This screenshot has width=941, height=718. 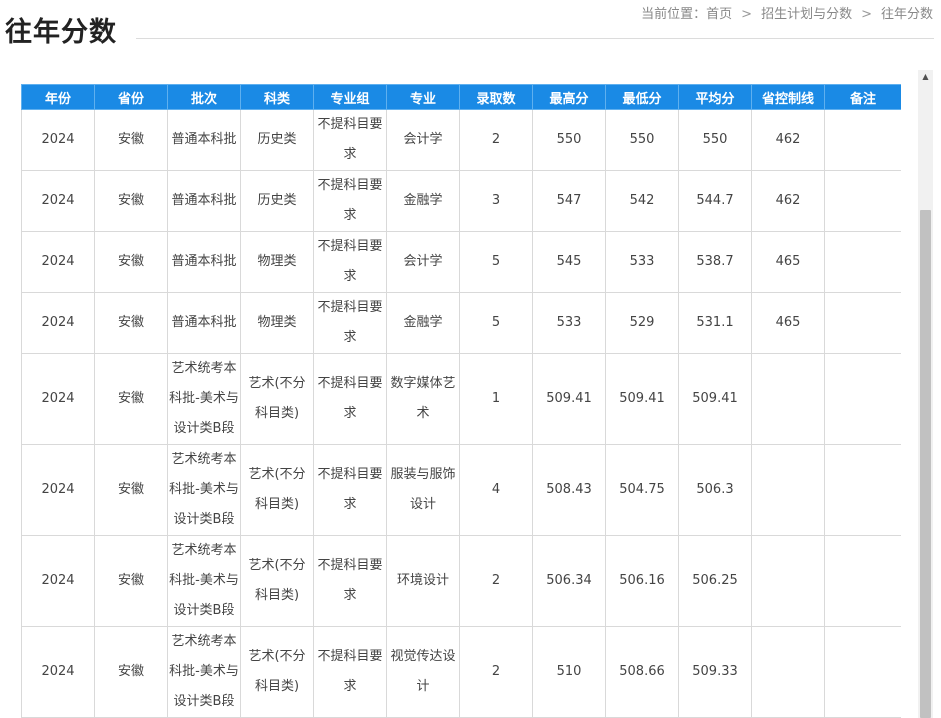 I want to click on cell-min-score: 550, so click(x=642, y=140).